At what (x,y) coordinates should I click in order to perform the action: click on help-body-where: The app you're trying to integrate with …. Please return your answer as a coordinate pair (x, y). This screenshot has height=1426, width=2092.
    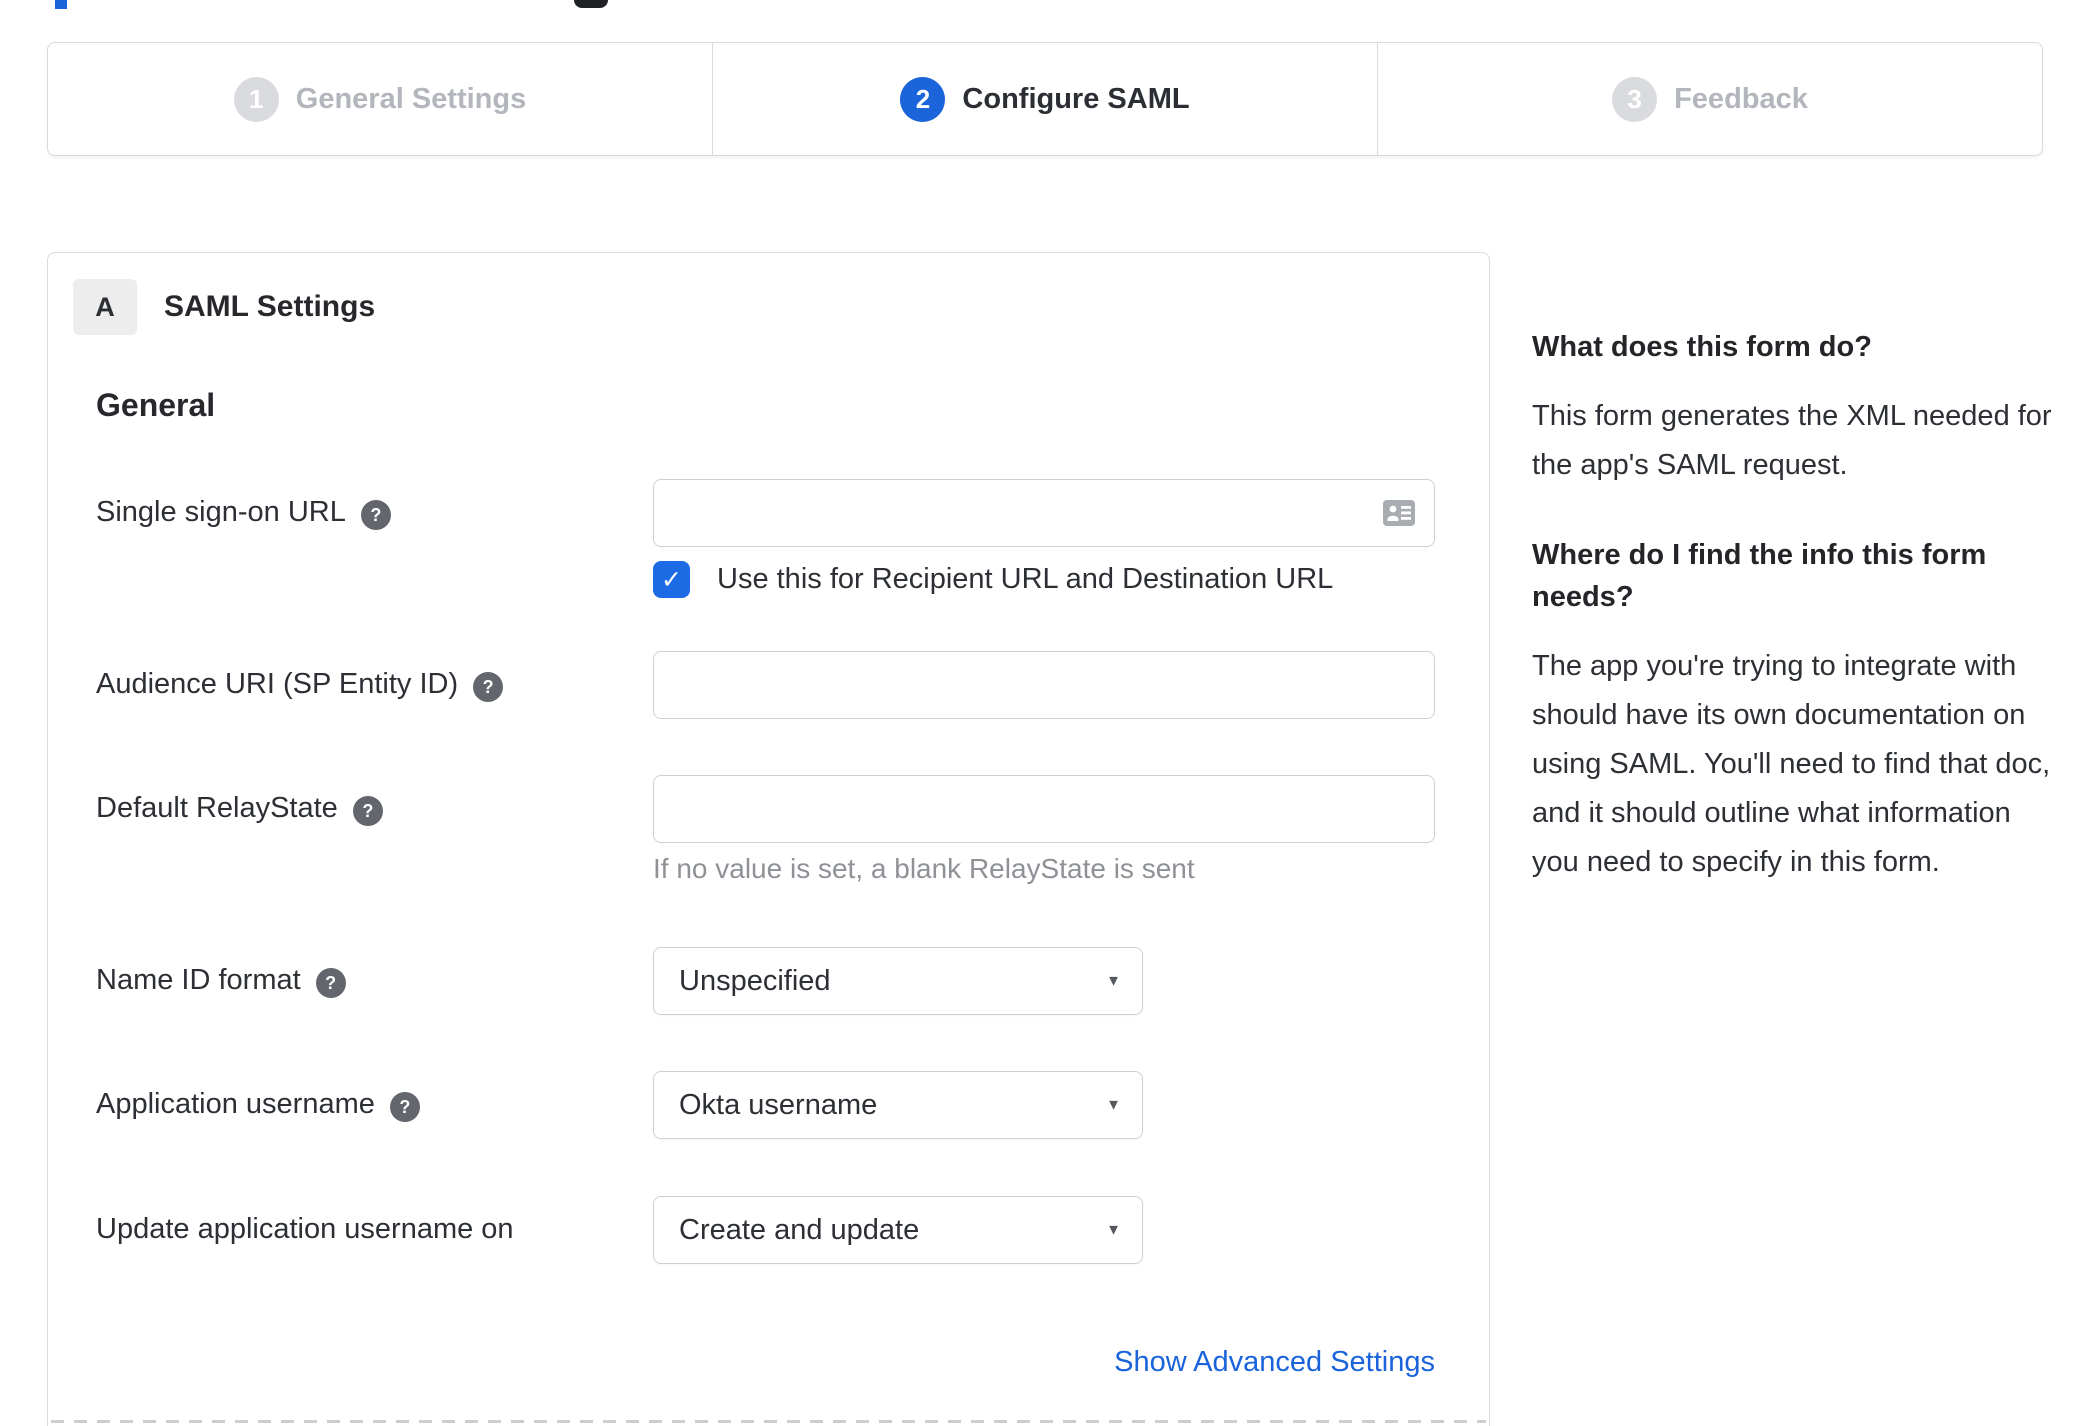
    Looking at the image, I should click on (1791, 764).